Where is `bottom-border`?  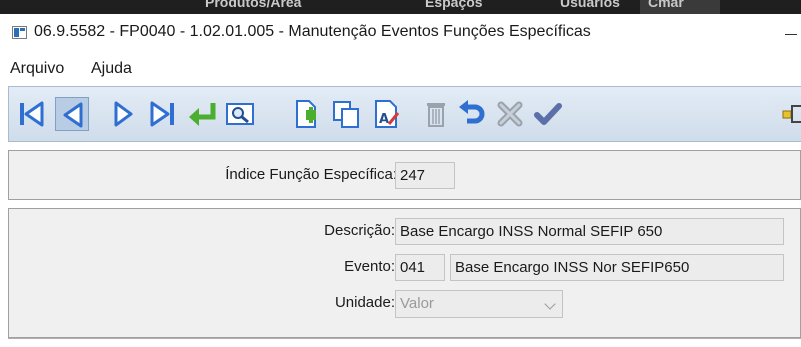
bottom-border is located at coordinates (404, 338).